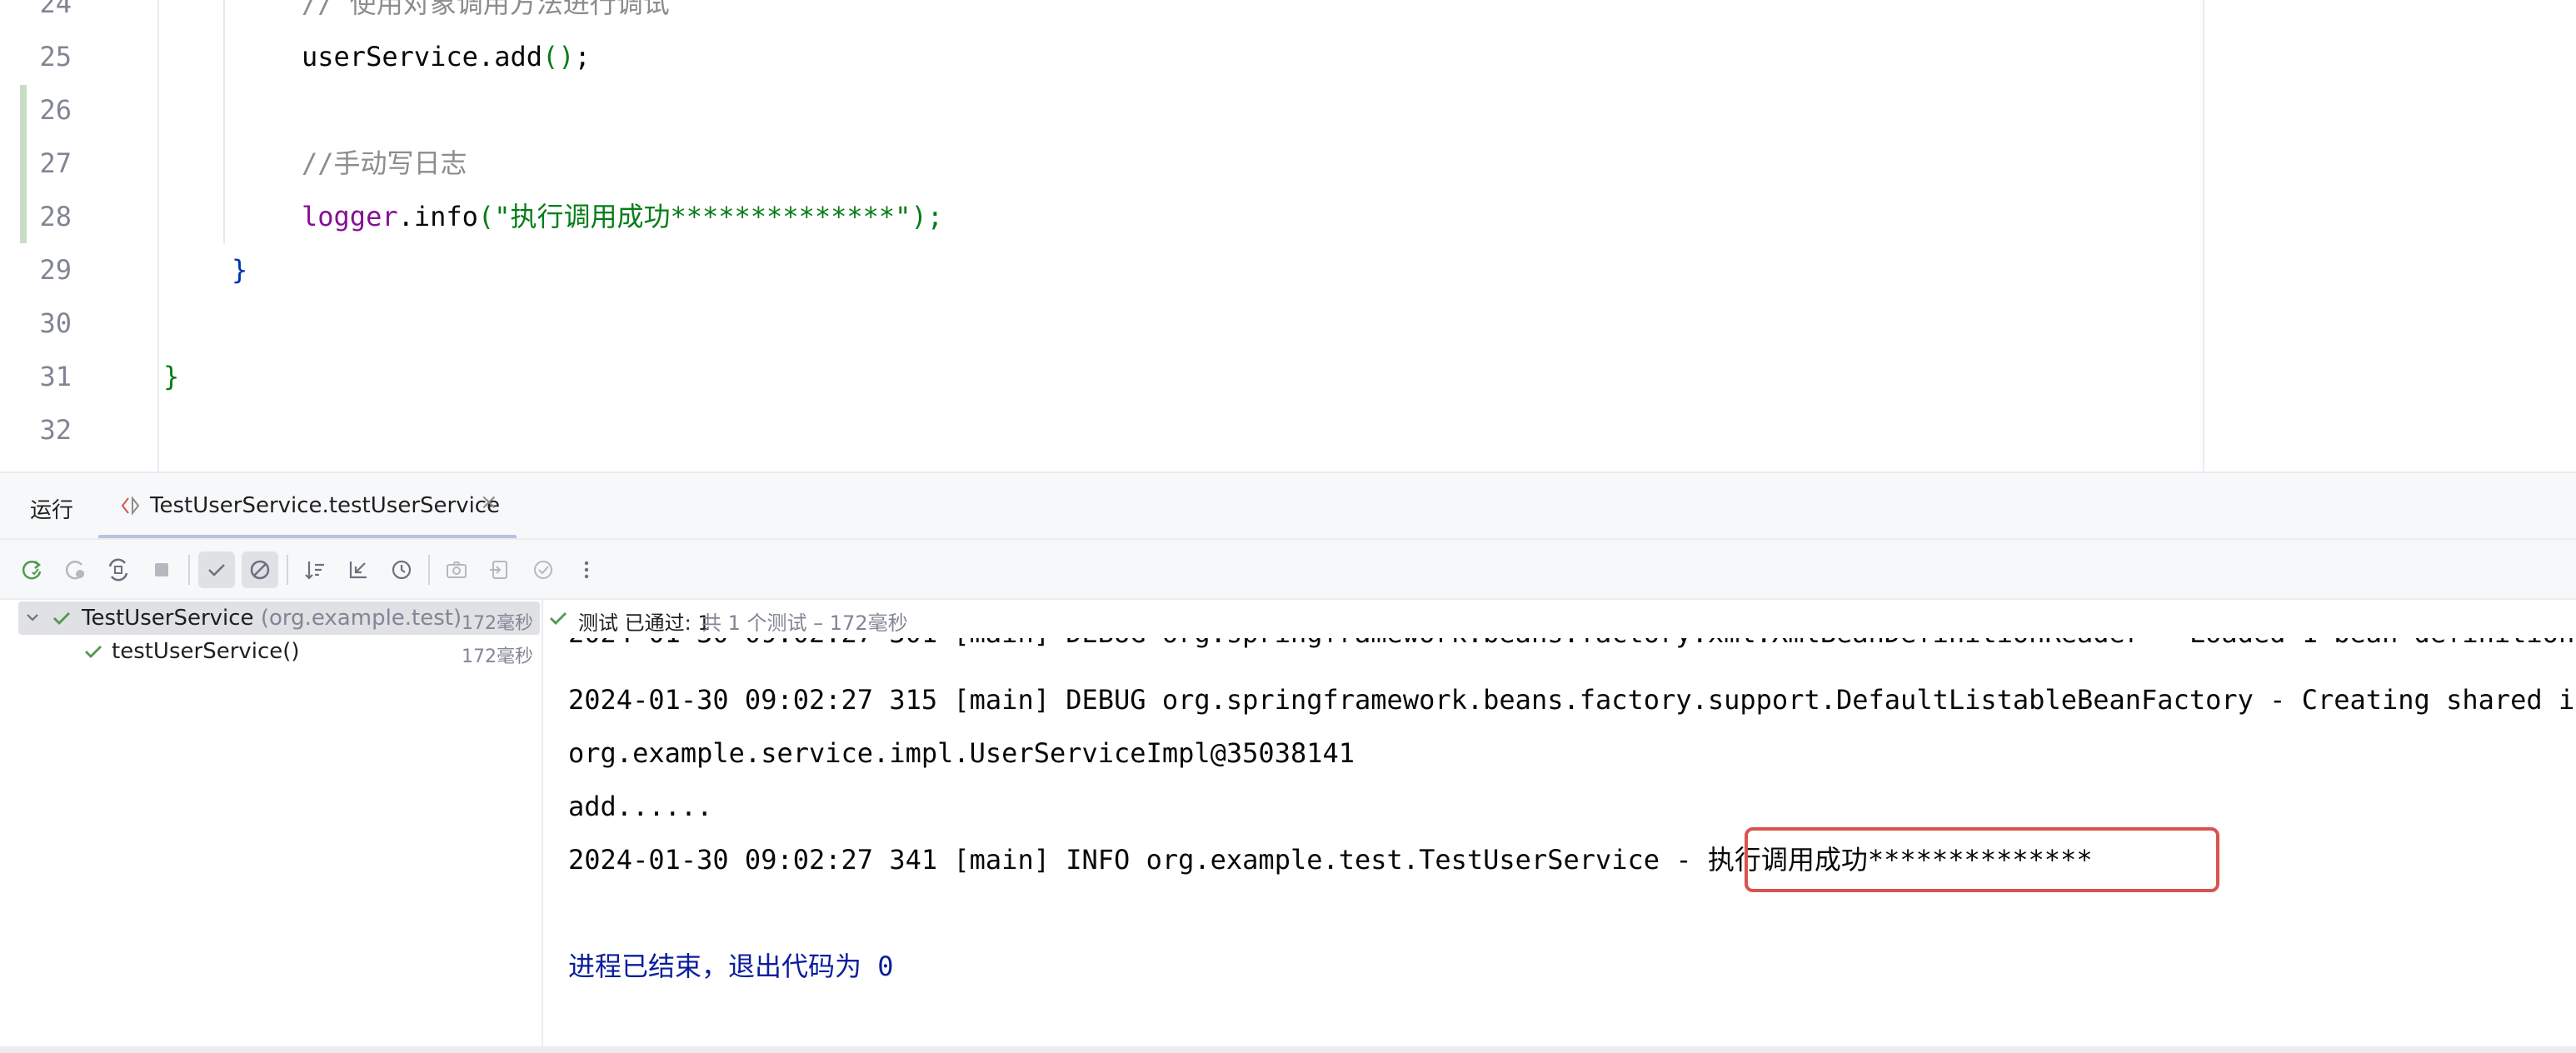 The height and width of the screenshot is (1053, 2576). Describe the element at coordinates (350, 216) in the screenshot. I see `code-token: logger` at that location.